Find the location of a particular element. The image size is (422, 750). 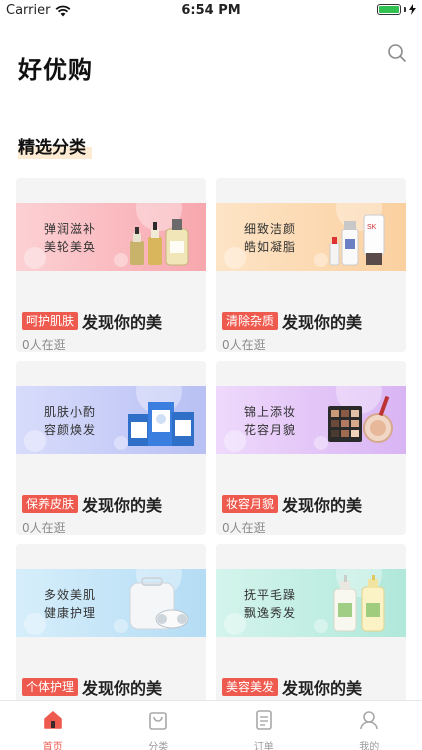

card-title: 美容美发 发现你的美 is located at coordinates (292, 687).